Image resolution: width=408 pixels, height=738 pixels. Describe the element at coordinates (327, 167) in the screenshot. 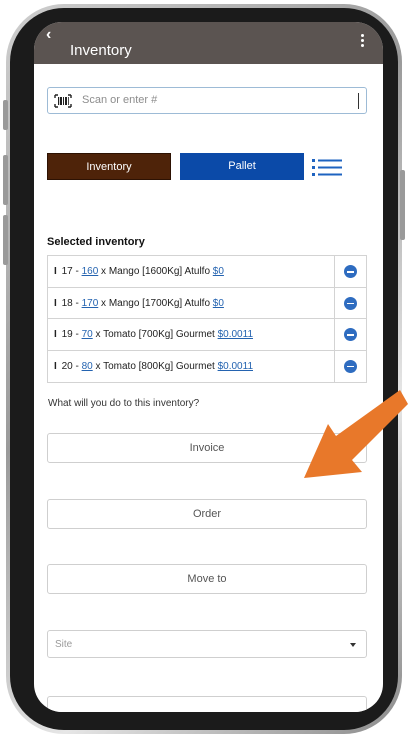

I see `list-view-icon` at that location.